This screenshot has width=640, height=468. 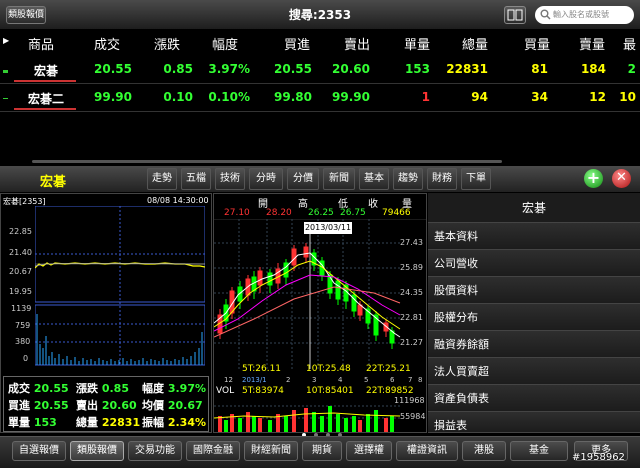 What do you see at coordinates (534, 317) in the screenshot?
I see `menu-item-equity: 股權分布` at bounding box center [534, 317].